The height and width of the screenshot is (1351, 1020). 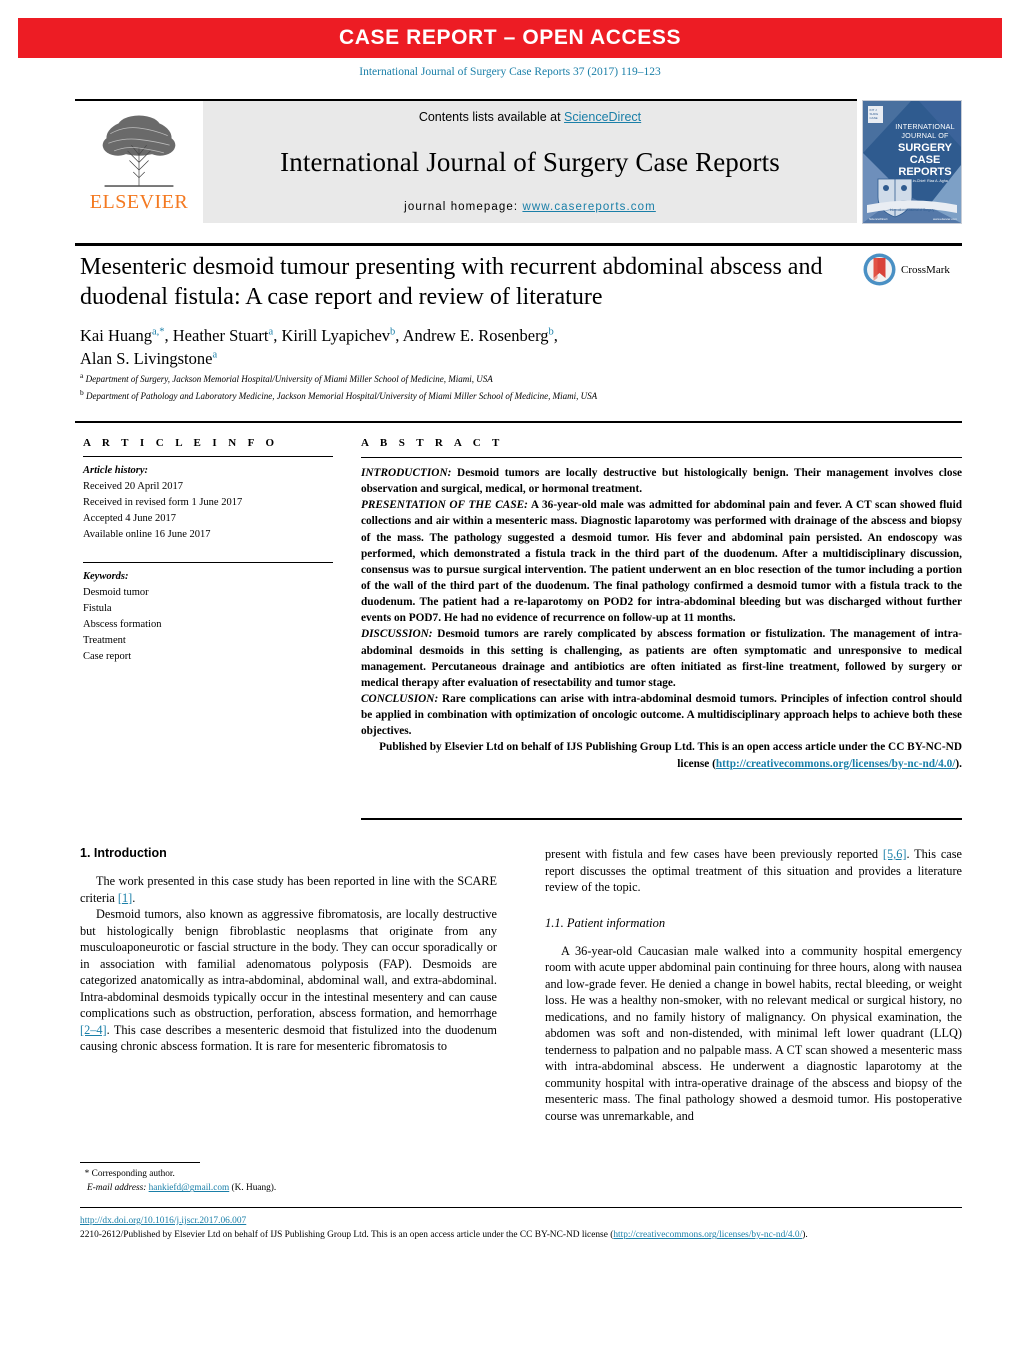 What do you see at coordinates (602, 117) in the screenshot?
I see `sciencedirect-link: ScienceDirect` at bounding box center [602, 117].